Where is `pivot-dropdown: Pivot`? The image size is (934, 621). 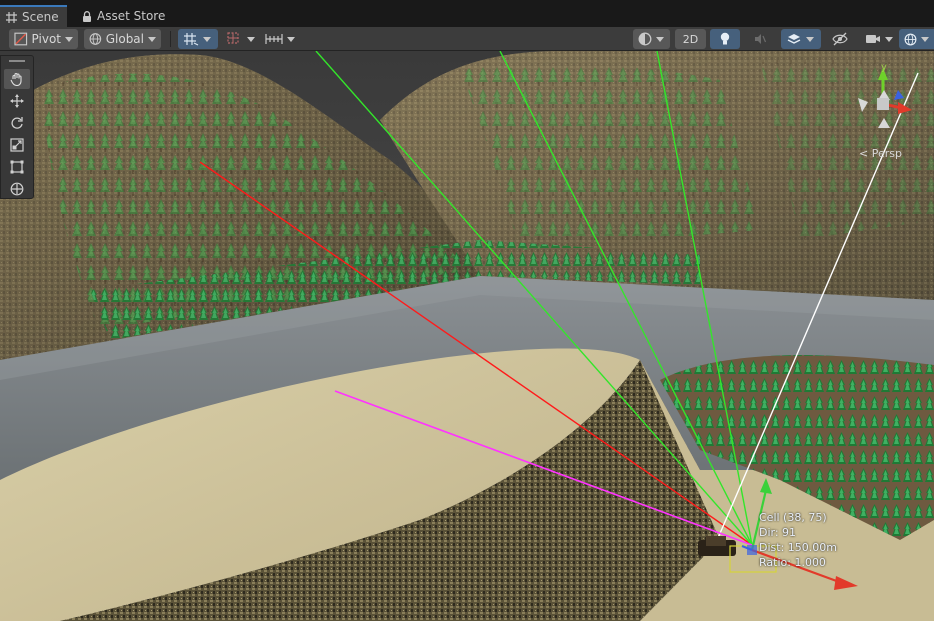
pivot-dropdown: Pivot is located at coordinates (43, 39).